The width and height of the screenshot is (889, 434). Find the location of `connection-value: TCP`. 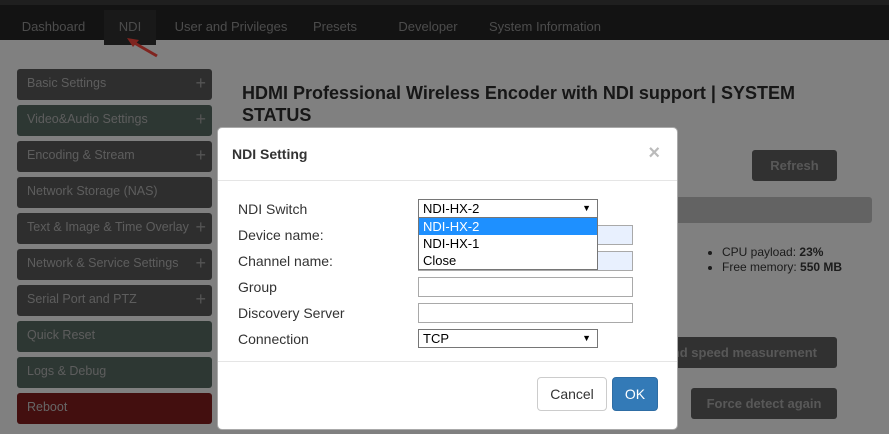

connection-value: TCP is located at coordinates (436, 338).